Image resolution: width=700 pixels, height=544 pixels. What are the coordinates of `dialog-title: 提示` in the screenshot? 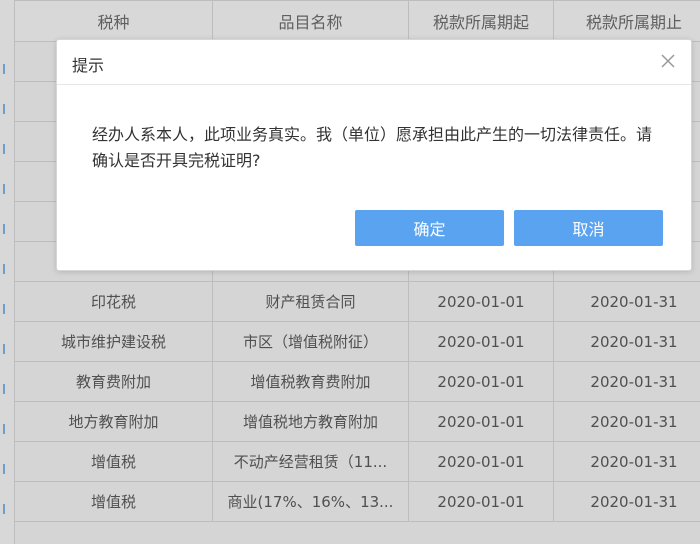 It's located at (88, 65).